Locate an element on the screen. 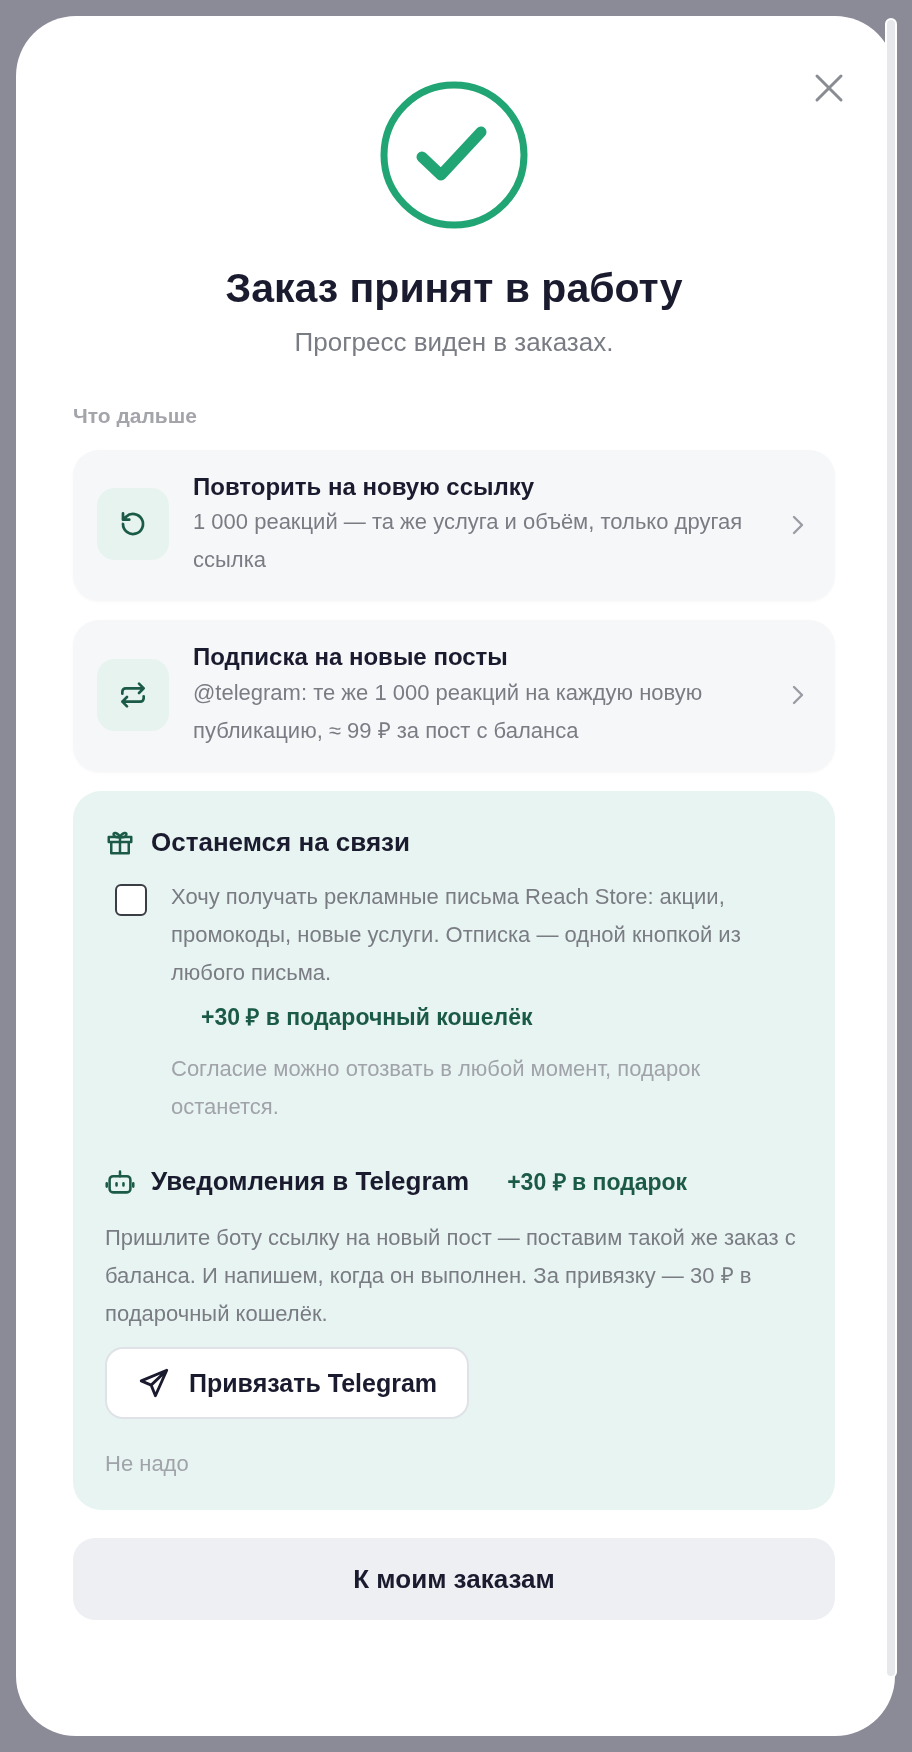 The width and height of the screenshot is (912, 1752). telegram-description: Пришлите боту ссылку на новый пост — поставим такой же заказ с баланса. И напишем, когда он выполнен. За привязку — 30 ₽ в подарочный кошелёк. is located at coordinates (451, 1276).